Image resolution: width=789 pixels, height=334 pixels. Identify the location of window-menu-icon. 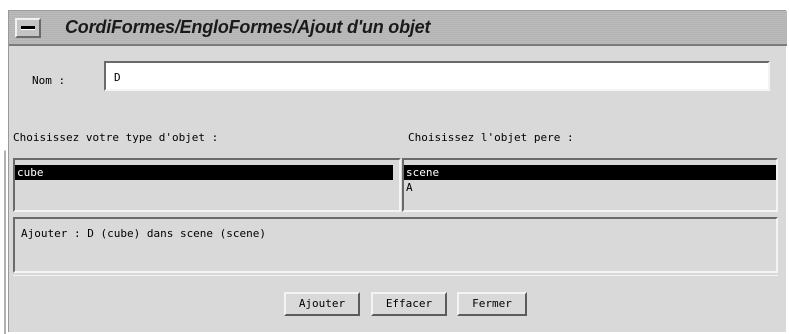
(28, 28).